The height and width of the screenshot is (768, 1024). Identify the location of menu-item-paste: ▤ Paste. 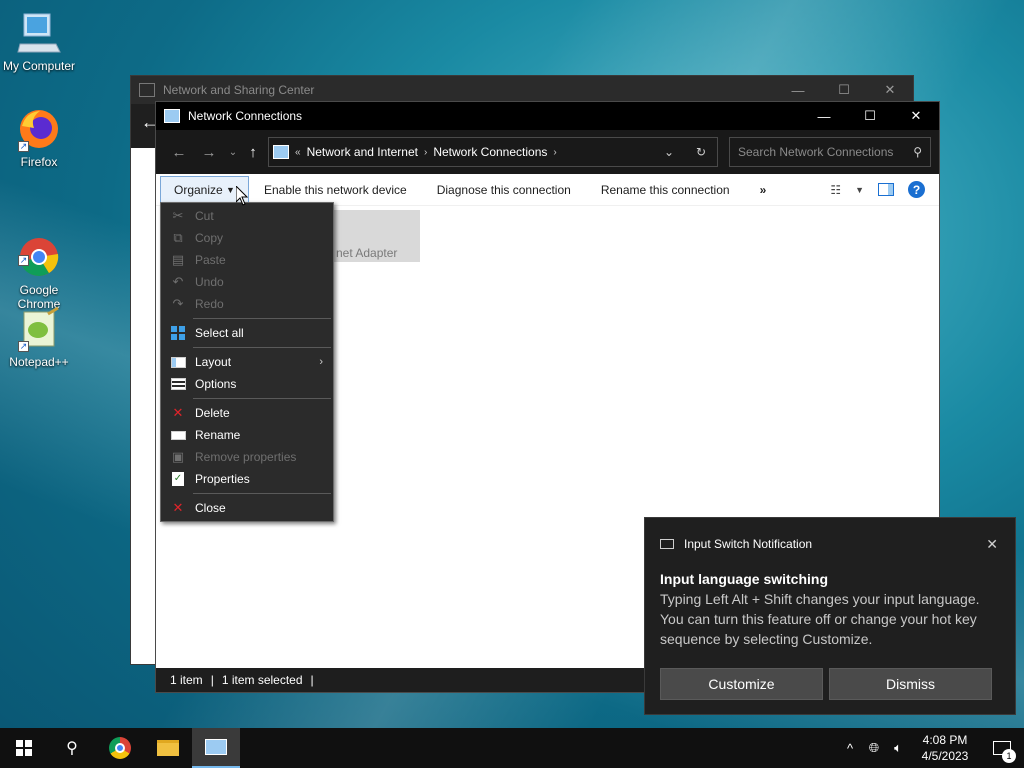
(247, 260).